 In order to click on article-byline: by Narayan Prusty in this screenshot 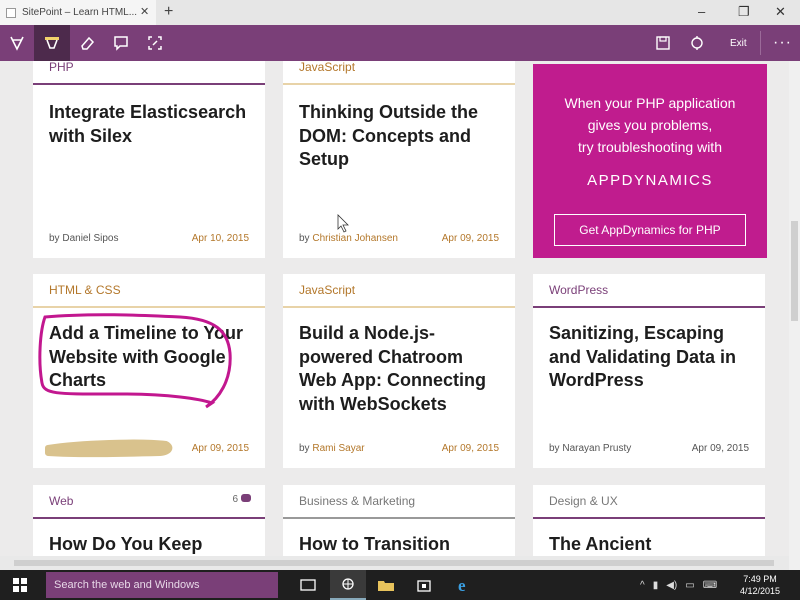, I will do `click(590, 448)`.